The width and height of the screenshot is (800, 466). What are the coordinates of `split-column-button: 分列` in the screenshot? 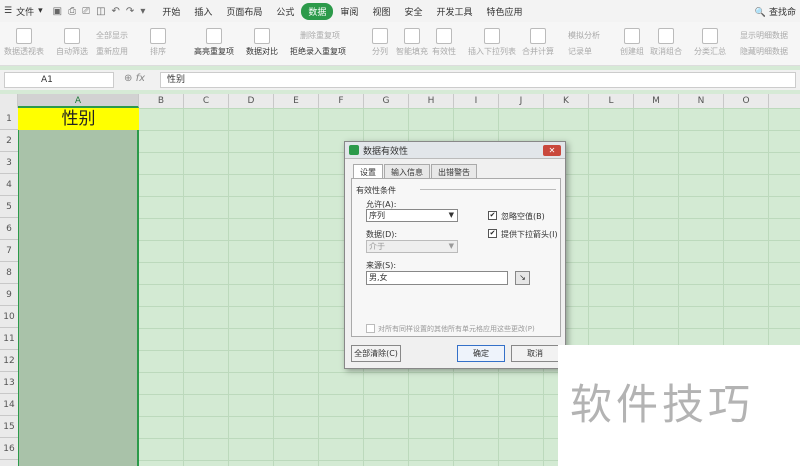 It's located at (380, 42).